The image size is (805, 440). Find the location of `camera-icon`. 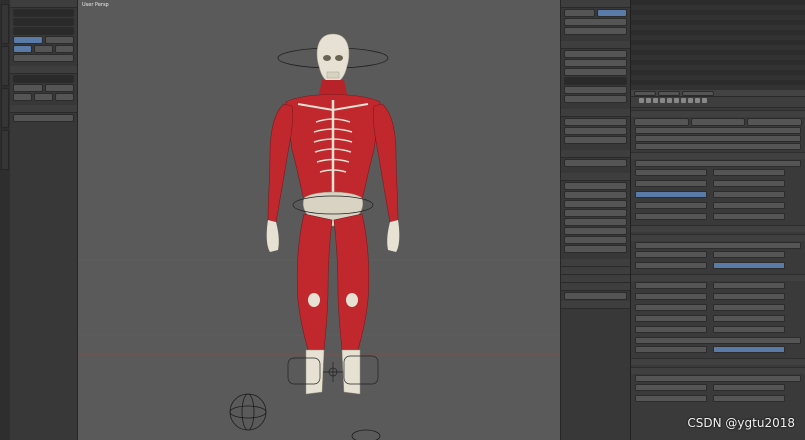

camera-icon is located at coordinates (648, 100).